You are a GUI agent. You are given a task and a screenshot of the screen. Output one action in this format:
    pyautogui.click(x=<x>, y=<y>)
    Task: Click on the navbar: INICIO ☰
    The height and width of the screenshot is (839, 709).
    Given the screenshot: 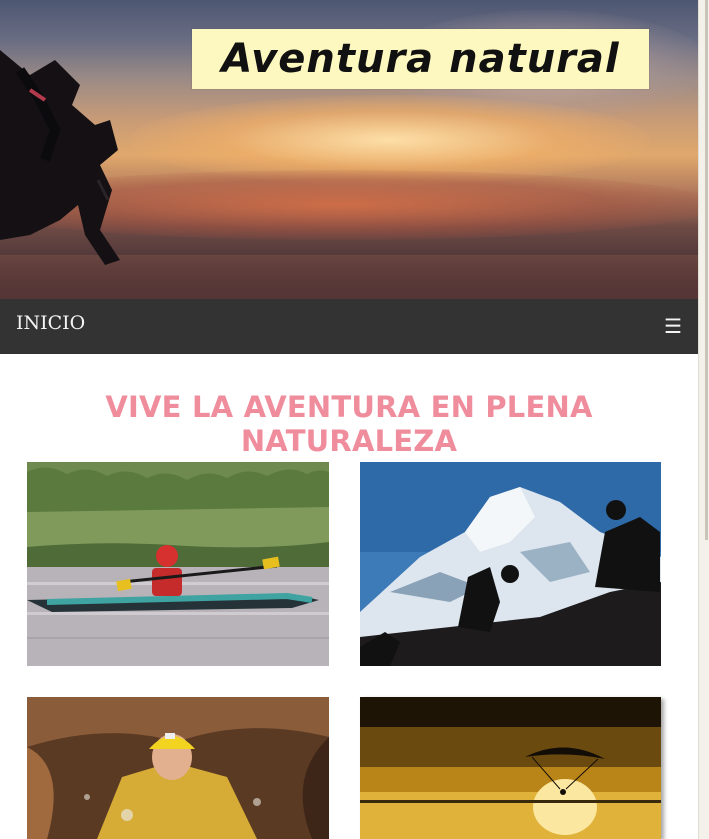 What is the action you would take?
    pyautogui.click(x=349, y=326)
    